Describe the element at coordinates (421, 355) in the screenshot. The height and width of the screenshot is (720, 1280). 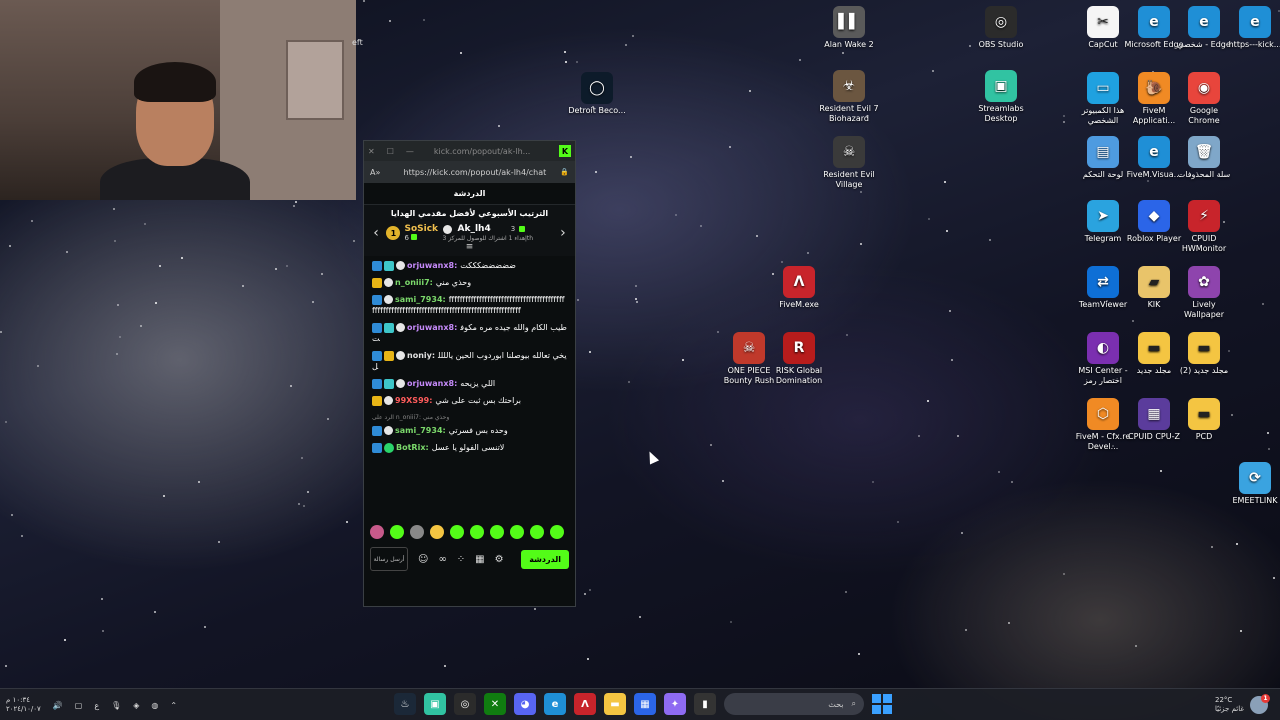
I see `chat-username: noniy:` at that location.